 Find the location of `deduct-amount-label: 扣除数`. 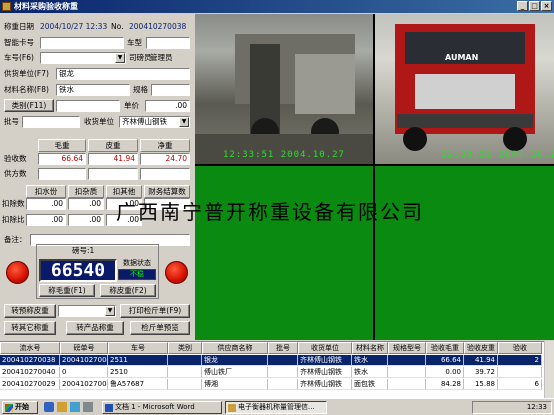

deduct-amount-label: 扣除数 is located at coordinates (13, 203).